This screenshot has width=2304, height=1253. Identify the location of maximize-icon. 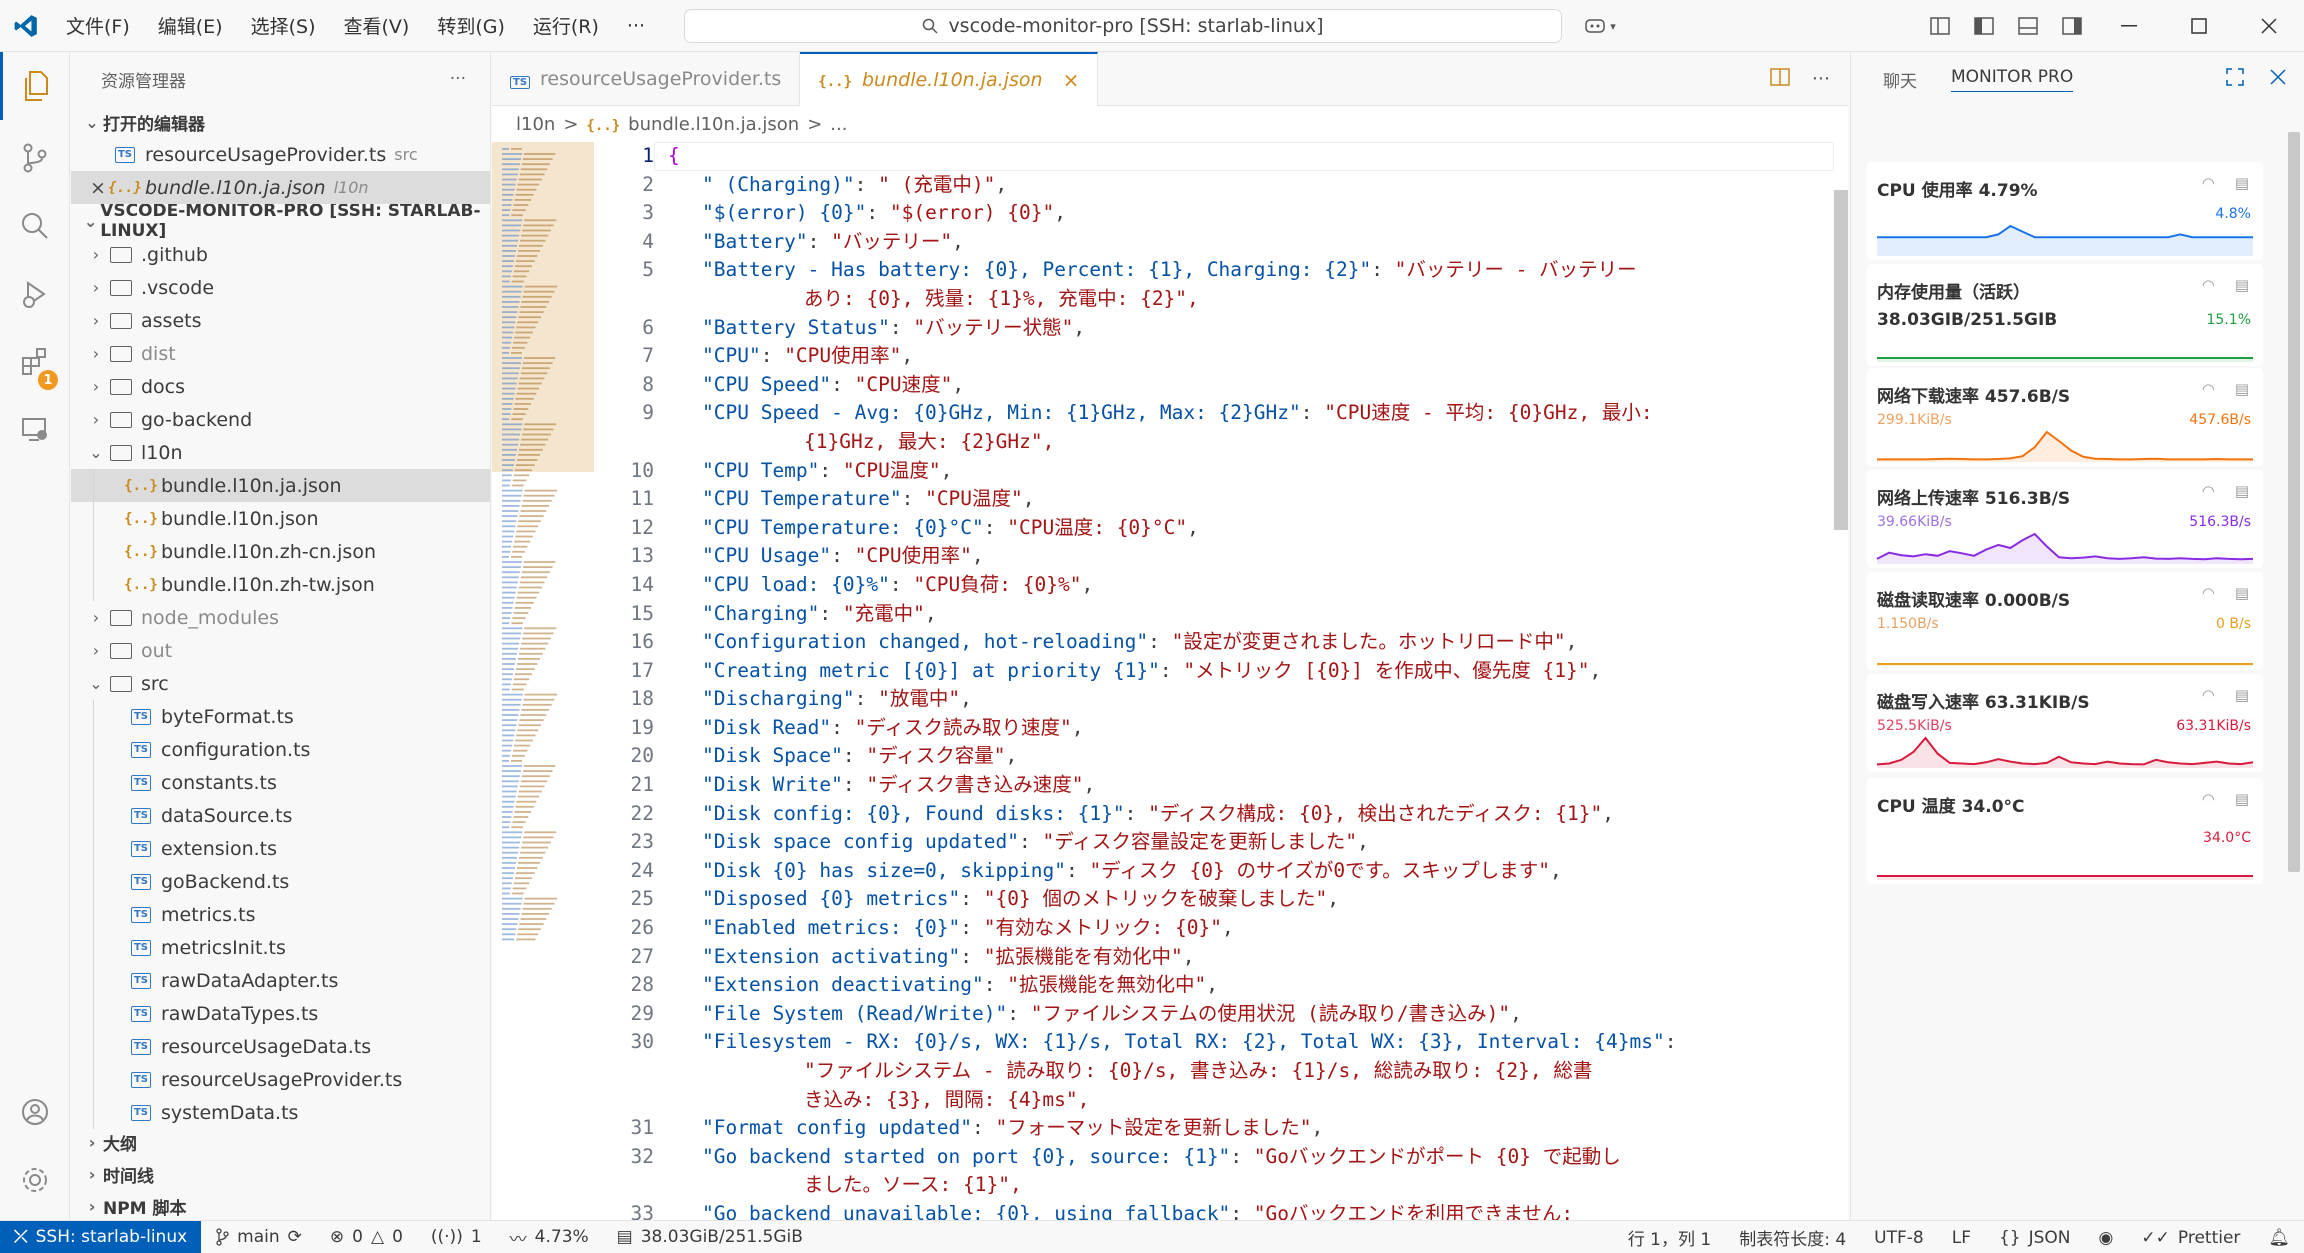
(2199, 26).